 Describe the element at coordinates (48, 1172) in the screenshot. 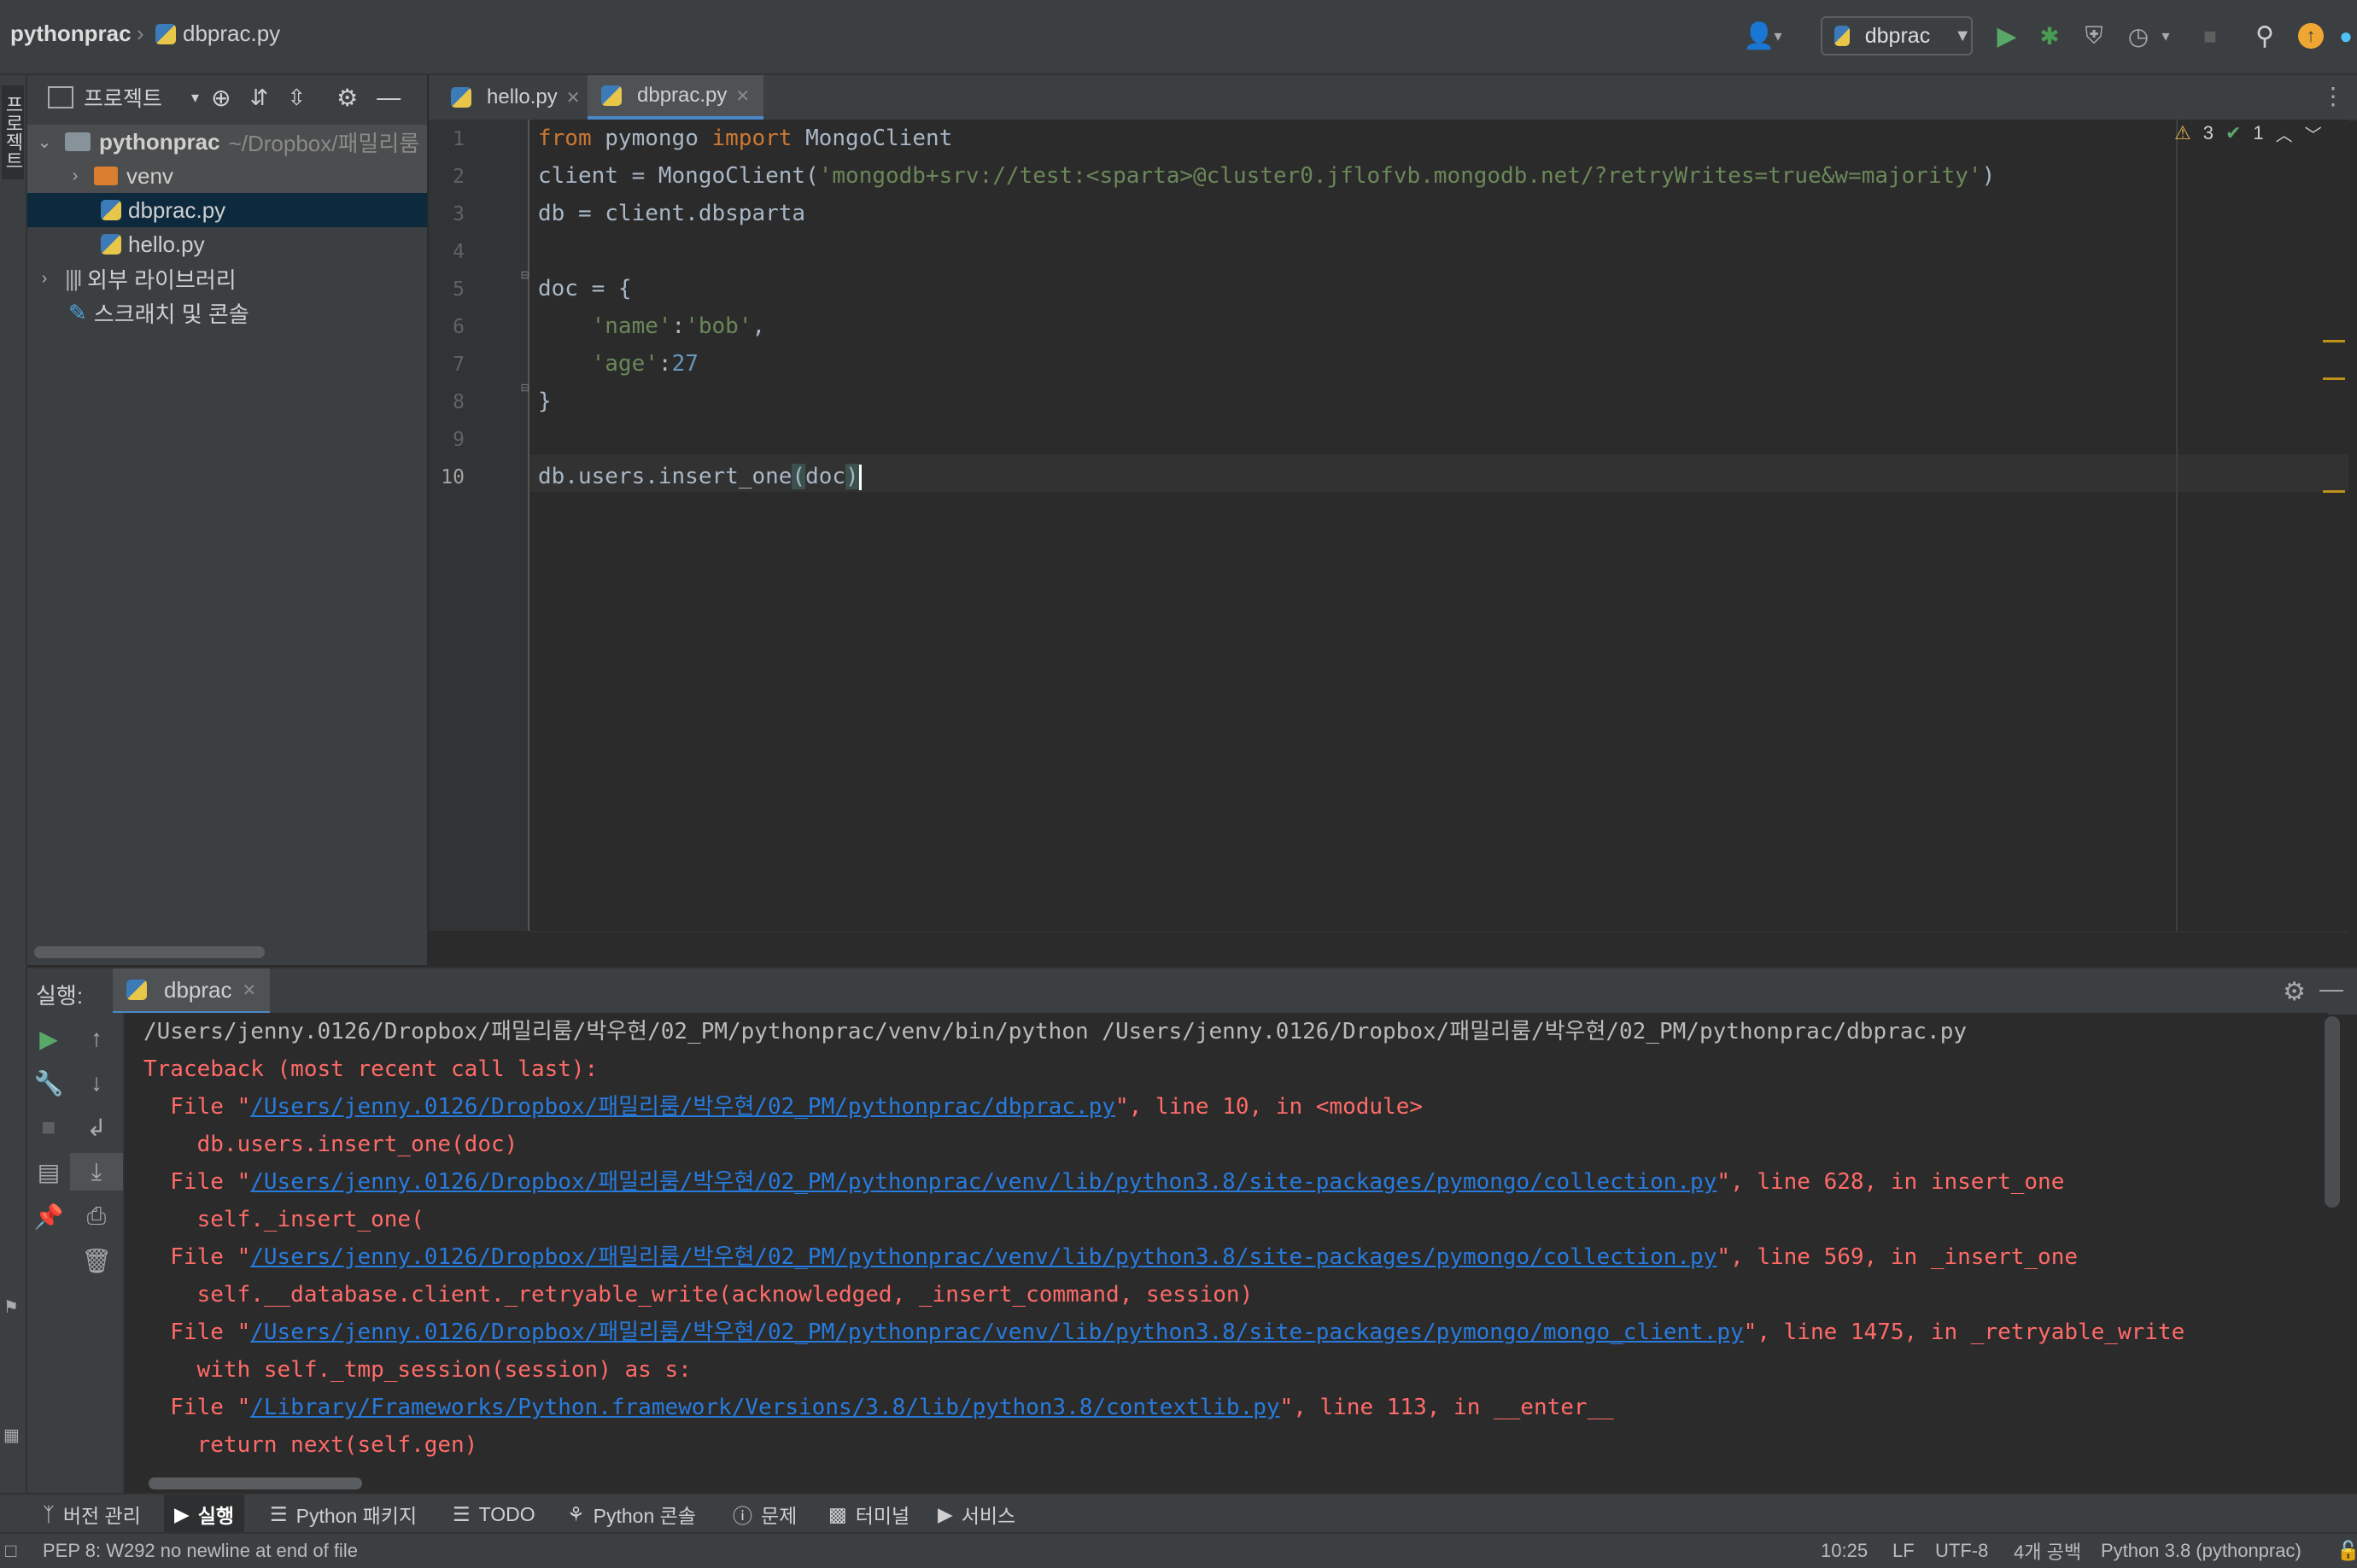

I see `layout-icon: ▤` at that location.